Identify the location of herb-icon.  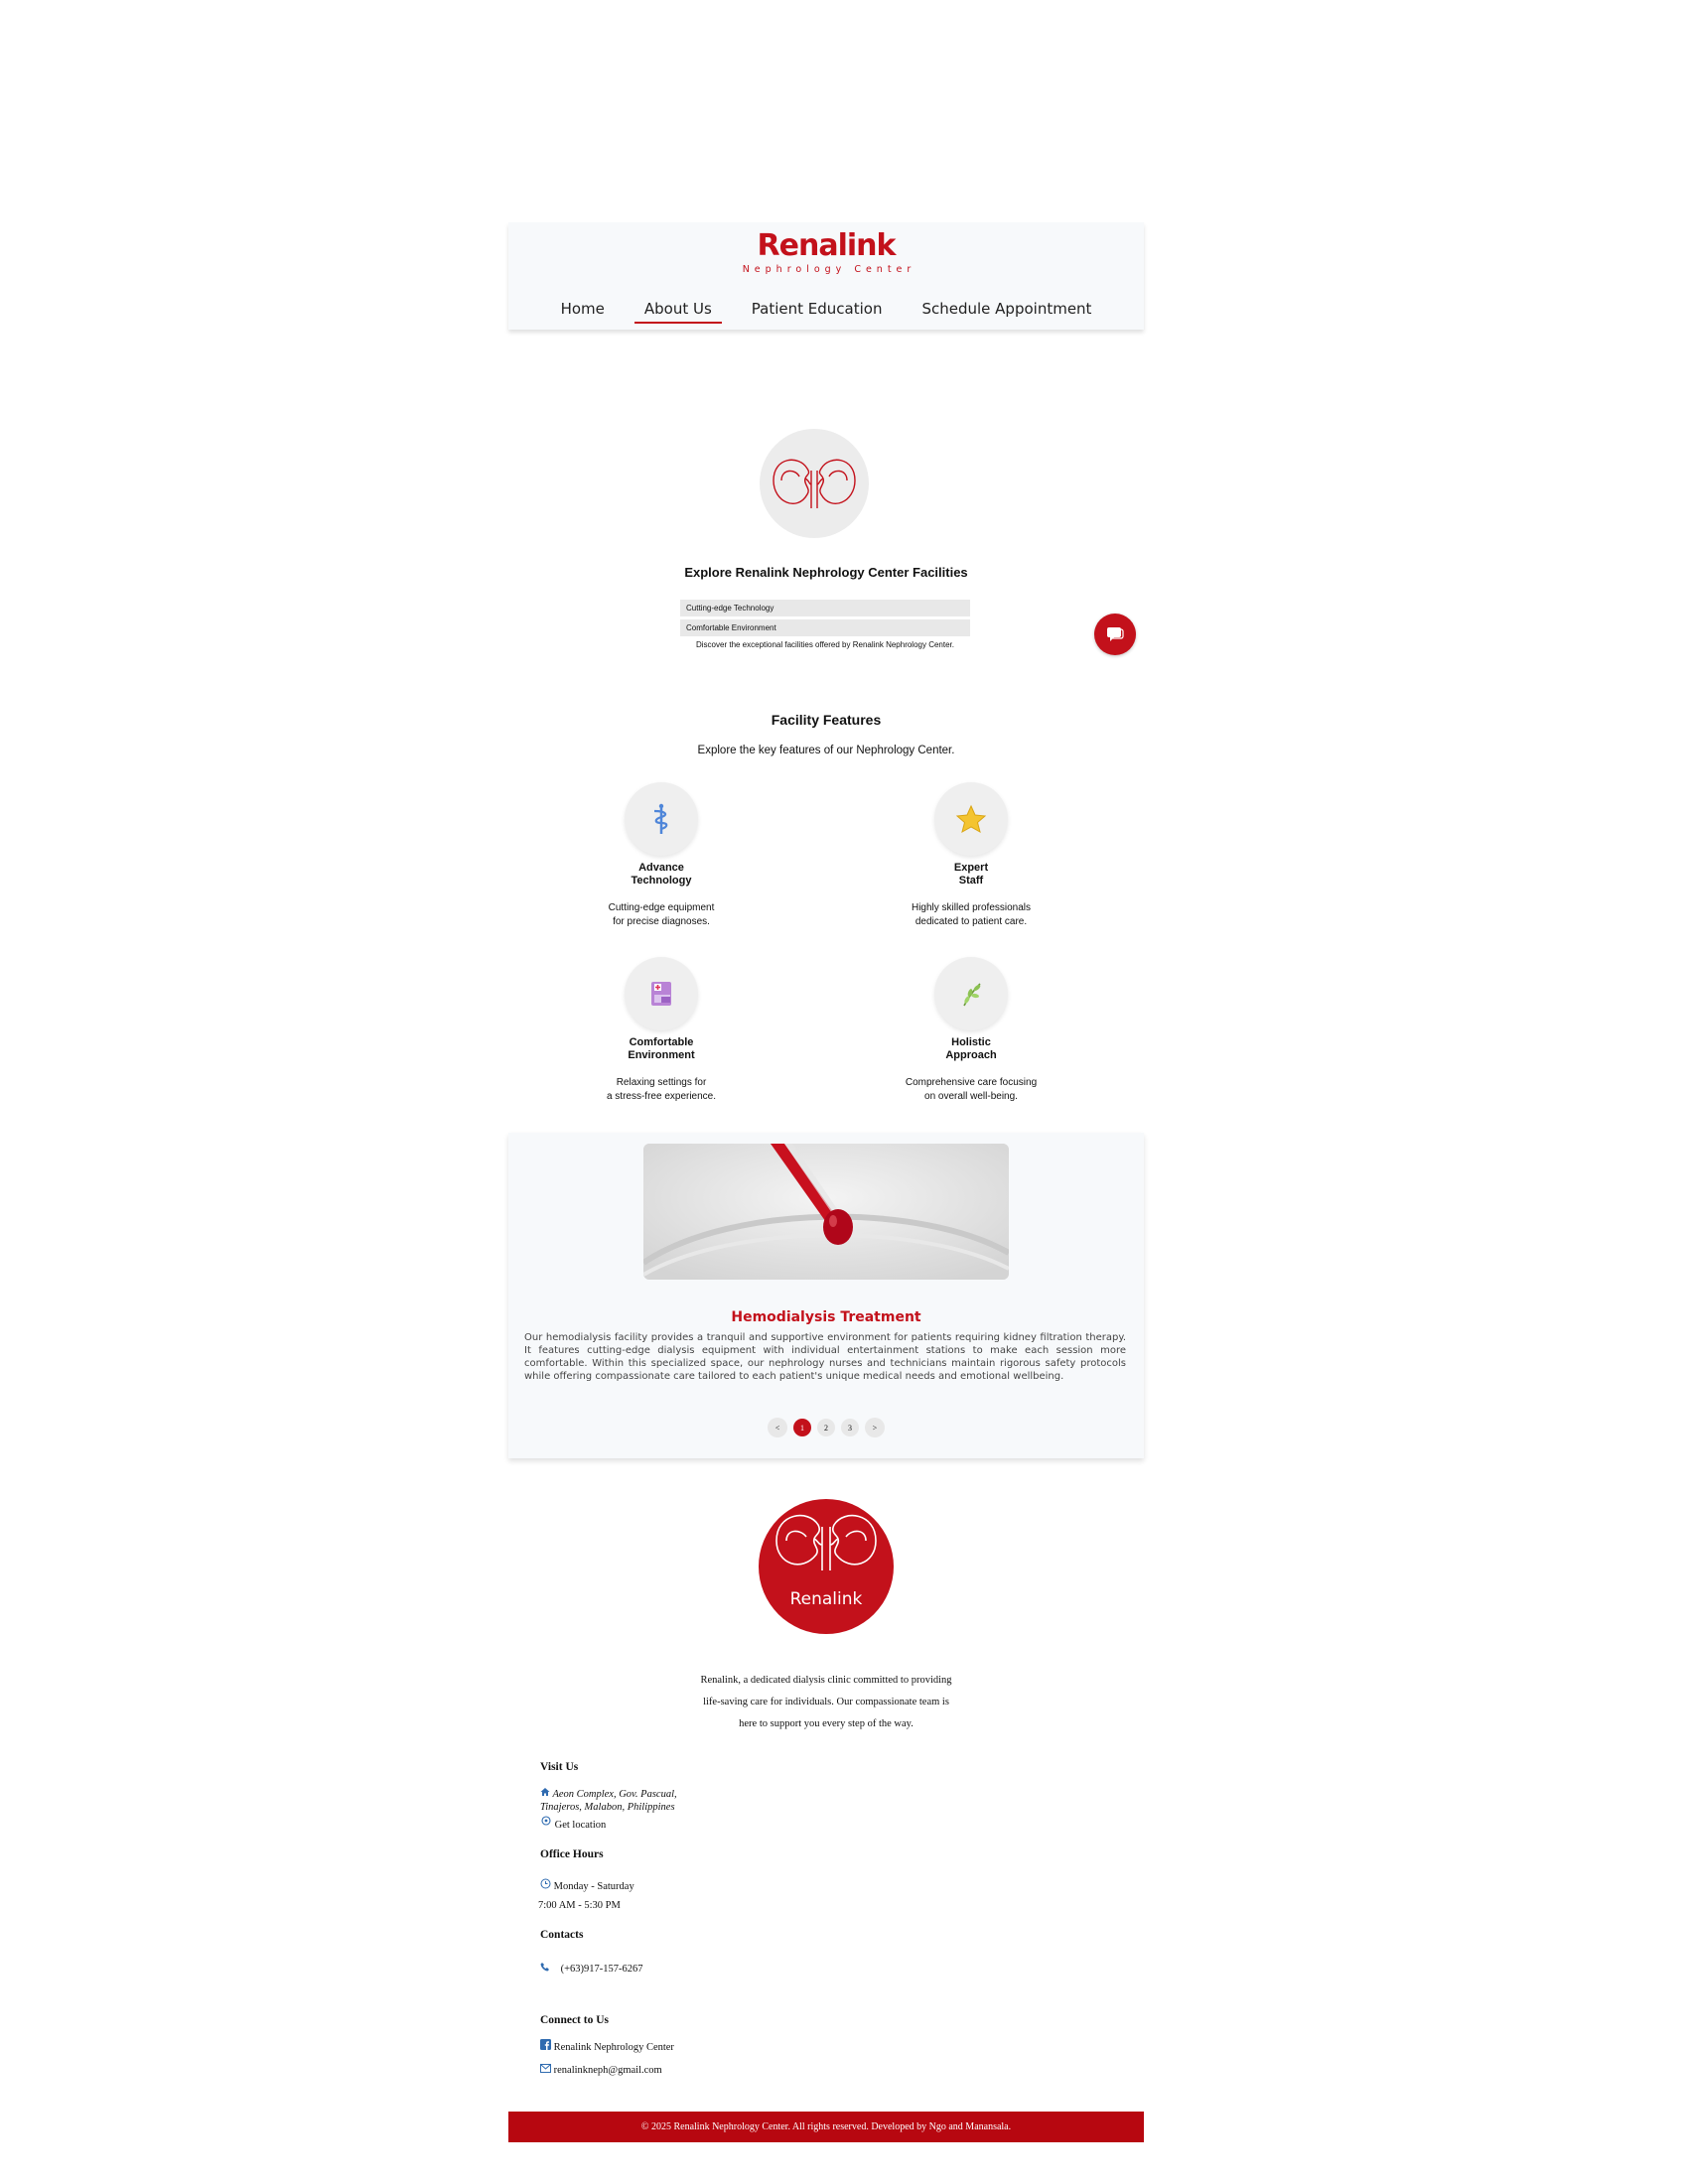
(972, 995).